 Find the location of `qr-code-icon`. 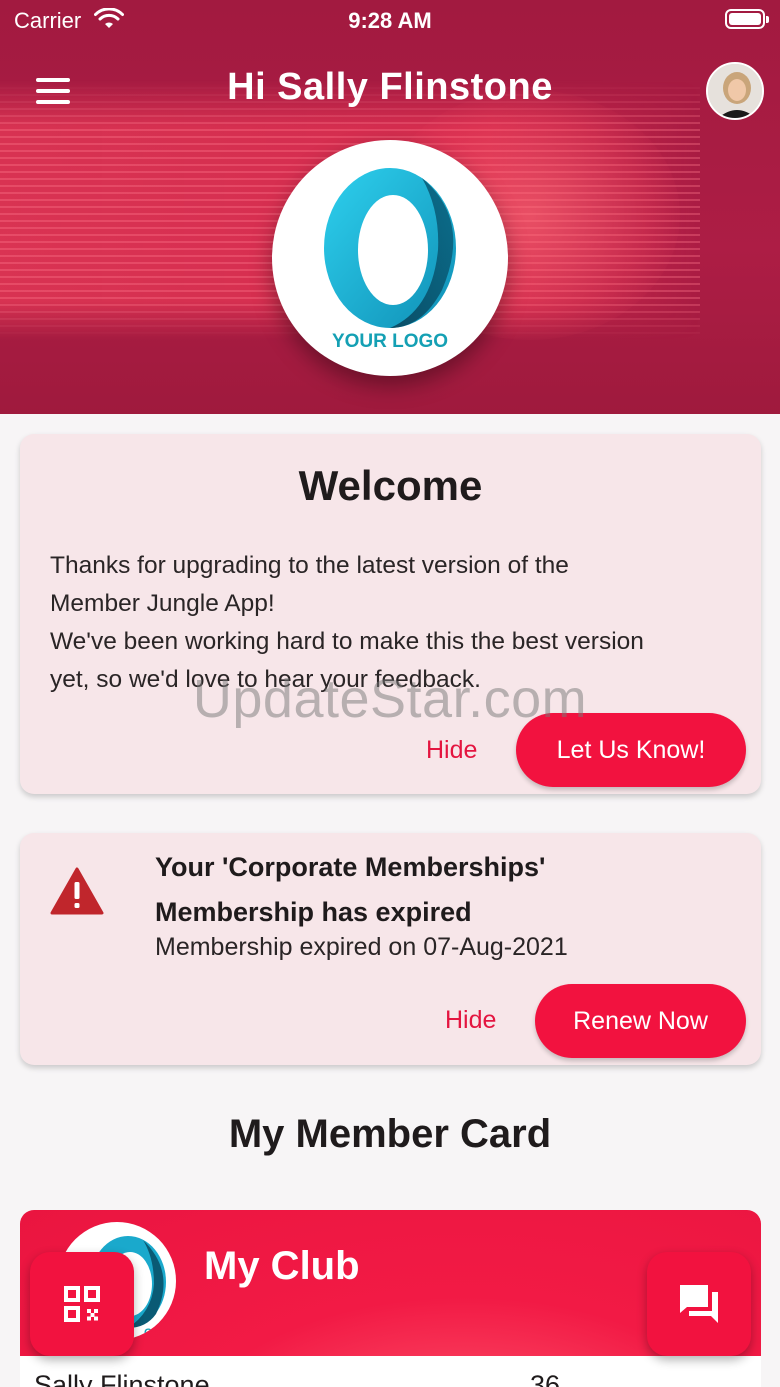

qr-code-icon is located at coordinates (82, 1304).